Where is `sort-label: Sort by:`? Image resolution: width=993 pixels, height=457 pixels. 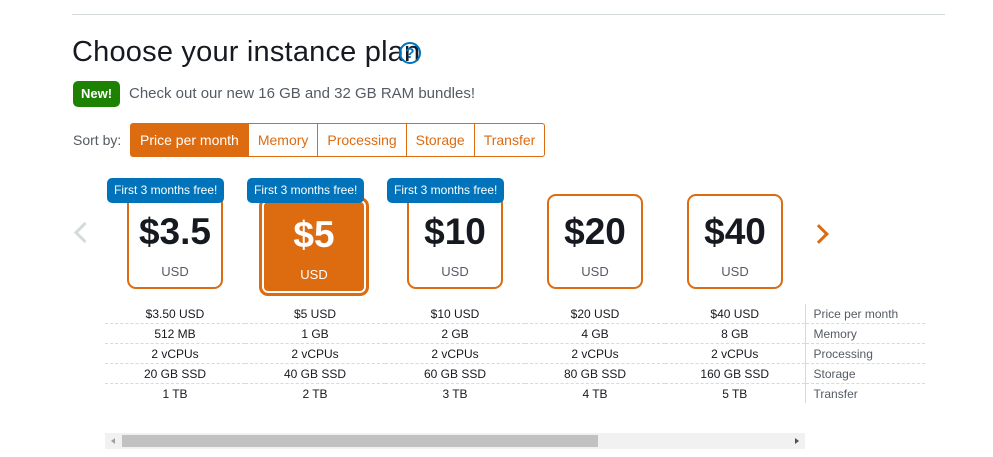 sort-label: Sort by: is located at coordinates (97, 140).